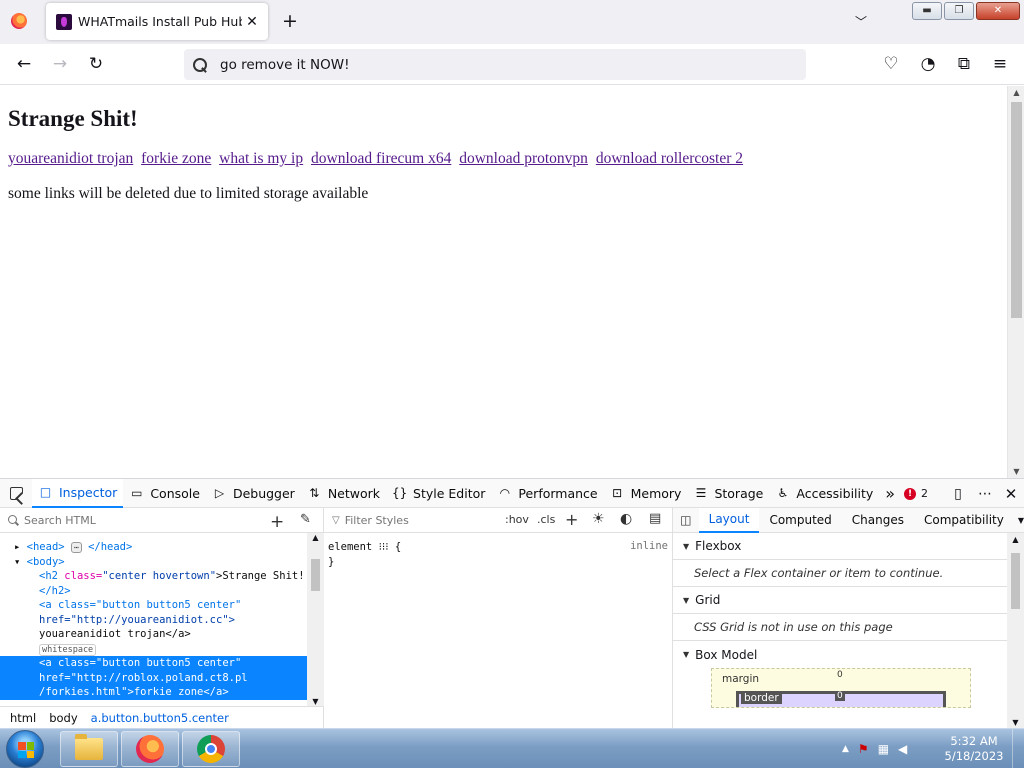  Describe the element at coordinates (153, 547) in the screenshot. I see `tree-node-head: ▸ <head> ⋯ </head>` at that location.